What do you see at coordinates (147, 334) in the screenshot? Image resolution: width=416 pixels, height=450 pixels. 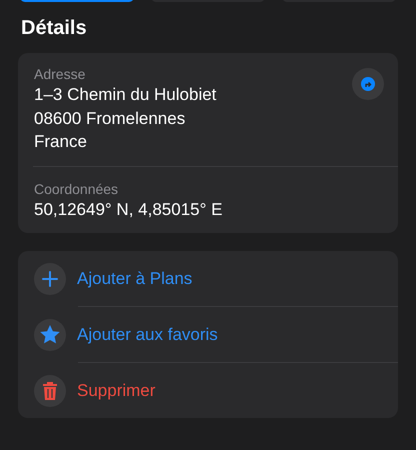 I see `action-link: Ajouter aux favoris` at bounding box center [147, 334].